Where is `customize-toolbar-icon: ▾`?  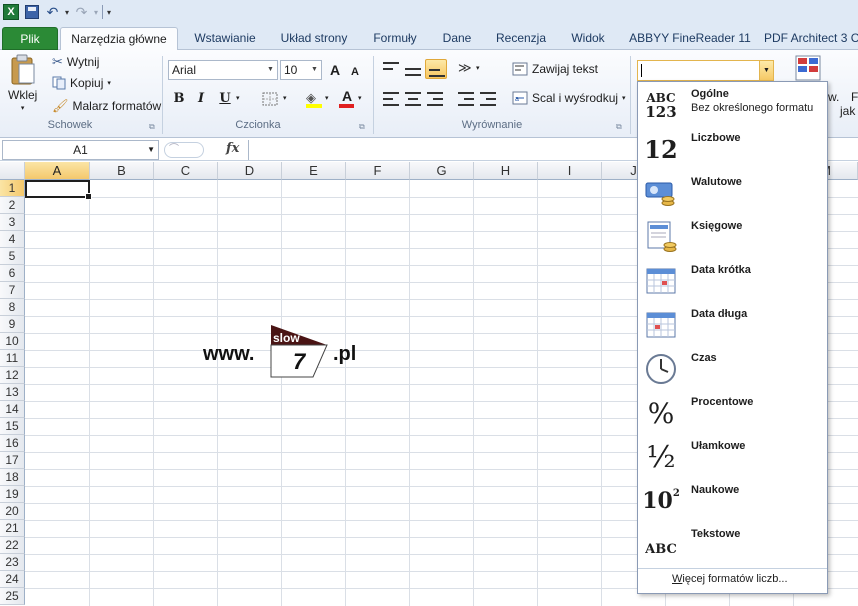 customize-toolbar-icon: ▾ is located at coordinates (109, 12).